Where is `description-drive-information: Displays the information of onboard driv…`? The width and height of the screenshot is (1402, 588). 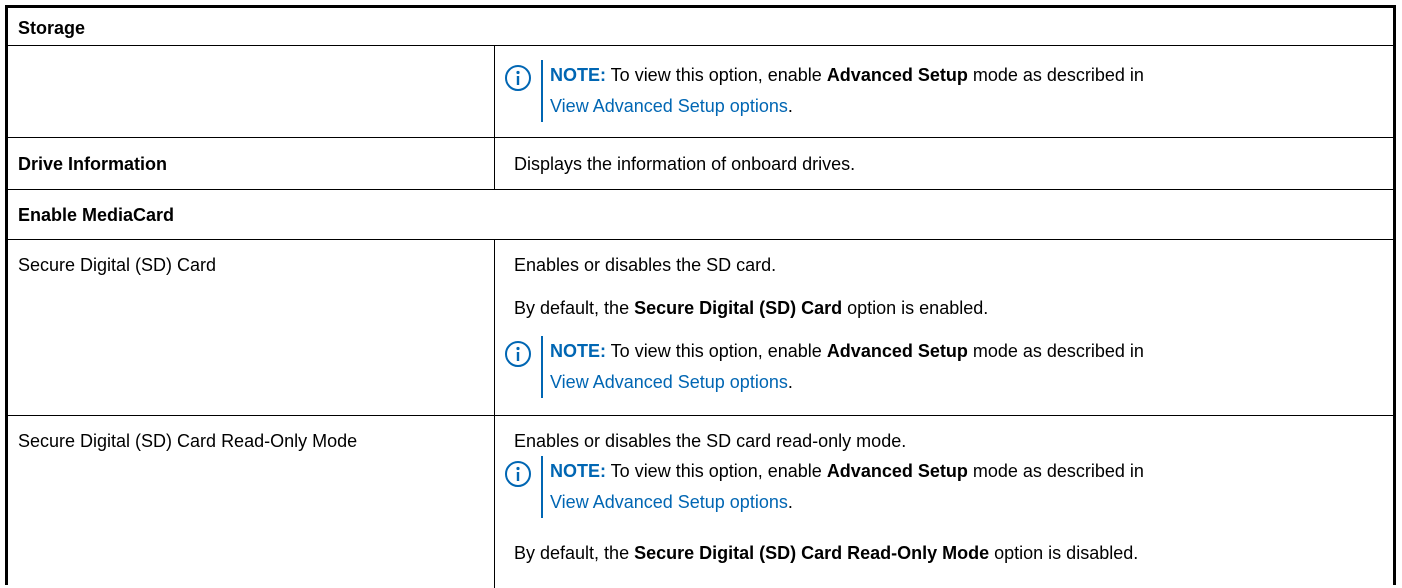
description-drive-information: Displays the information of onboard driv… is located at coordinates (685, 164).